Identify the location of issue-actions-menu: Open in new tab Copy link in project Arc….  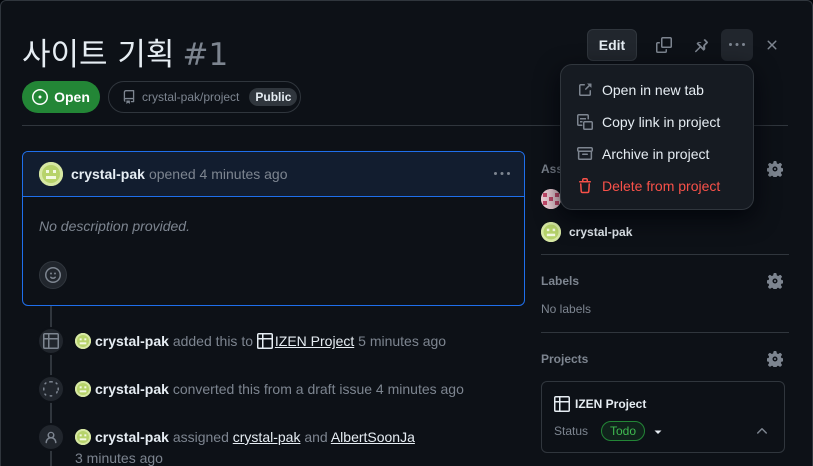
(657, 137).